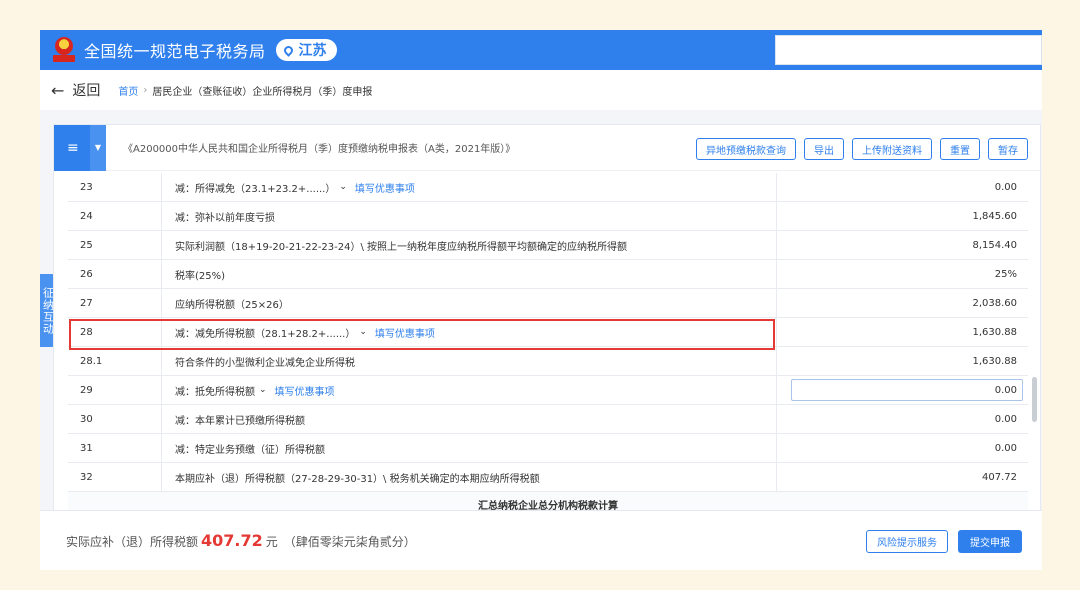 This screenshot has height=590, width=1080. What do you see at coordinates (86, 91) in the screenshot?
I see `back-label: 返回` at bounding box center [86, 91].